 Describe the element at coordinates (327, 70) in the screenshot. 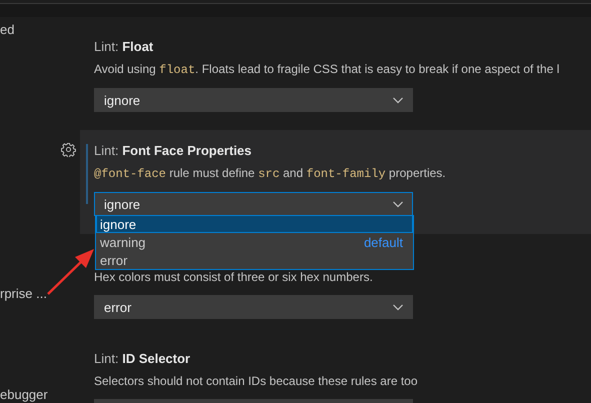

I see `setting-description: Avoid using float. Floats lead to fragile CSS that is easy to break if one aspect of the l` at that location.